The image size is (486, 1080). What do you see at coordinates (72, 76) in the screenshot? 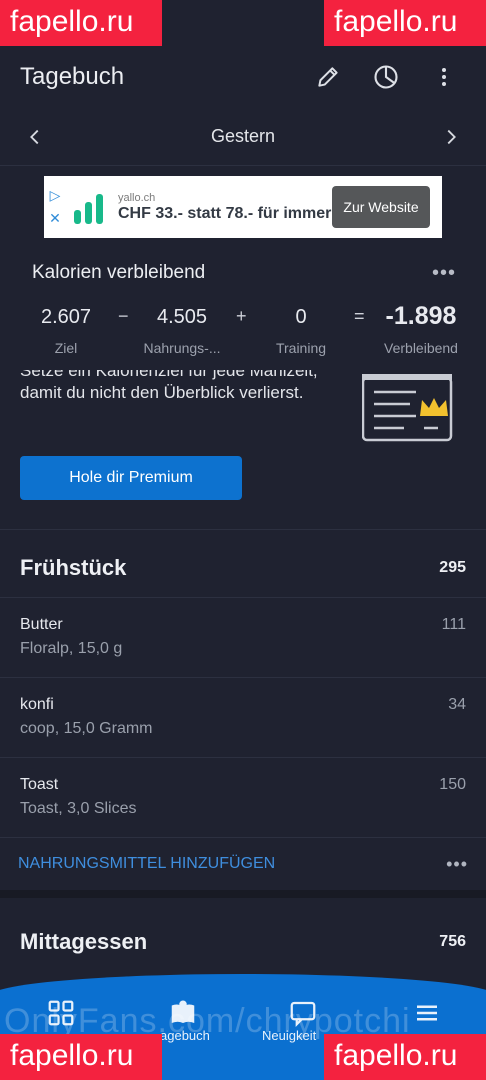
I see `page-title: Tagebuch` at bounding box center [72, 76].